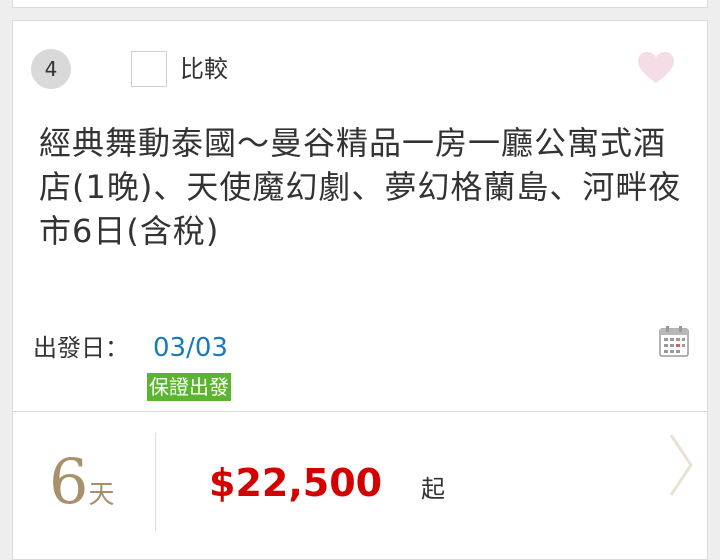 This screenshot has width=720, height=560. Describe the element at coordinates (360, 411) in the screenshot. I see `section-divider` at that location.